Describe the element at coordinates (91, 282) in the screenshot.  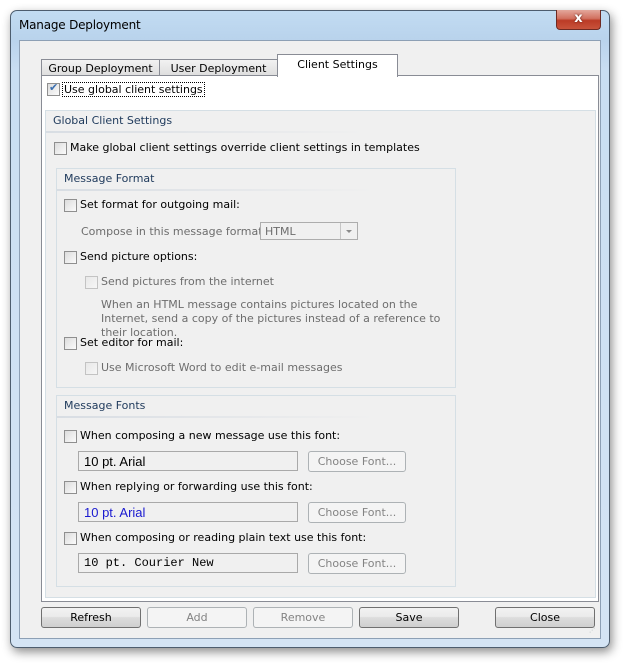
I see `send-internet-checkbox` at that location.